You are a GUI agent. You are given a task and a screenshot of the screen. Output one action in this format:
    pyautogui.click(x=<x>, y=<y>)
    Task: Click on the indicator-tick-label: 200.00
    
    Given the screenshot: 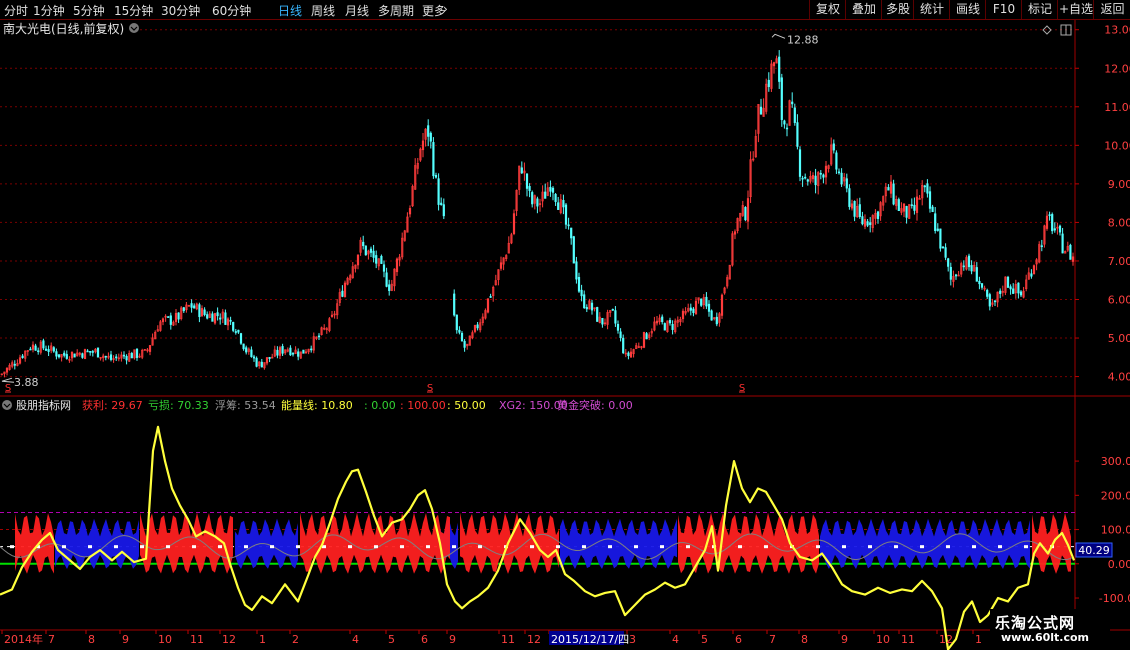 What is the action you would take?
    pyautogui.click(x=1115, y=495)
    